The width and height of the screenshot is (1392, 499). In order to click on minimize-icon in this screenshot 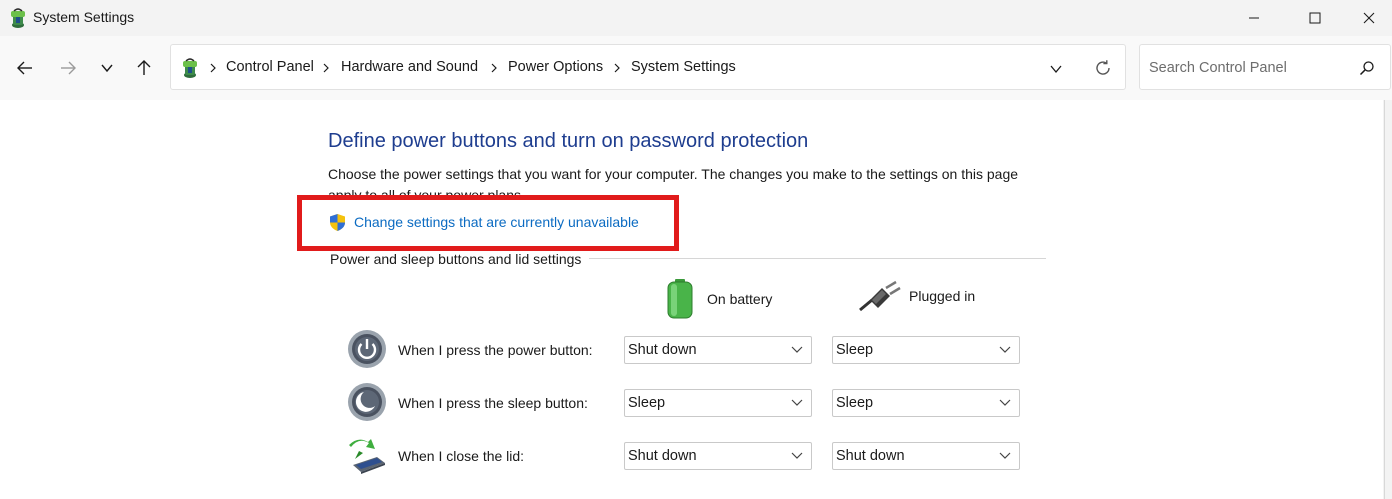, I will do `click(1254, 18)`.